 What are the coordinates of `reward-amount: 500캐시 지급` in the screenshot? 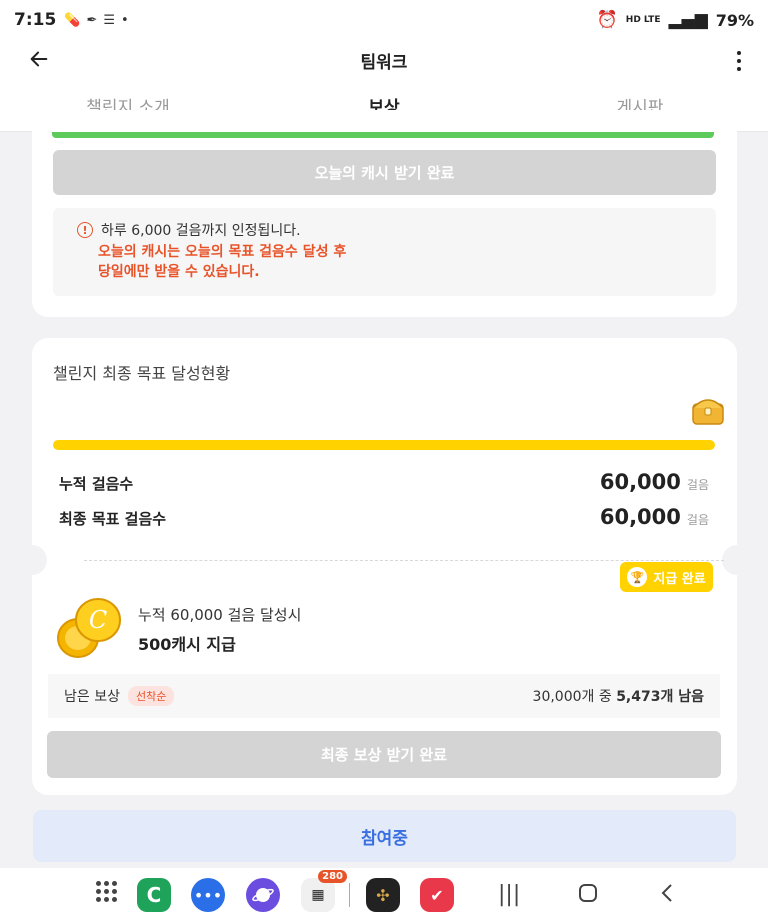 It's located at (187, 644).